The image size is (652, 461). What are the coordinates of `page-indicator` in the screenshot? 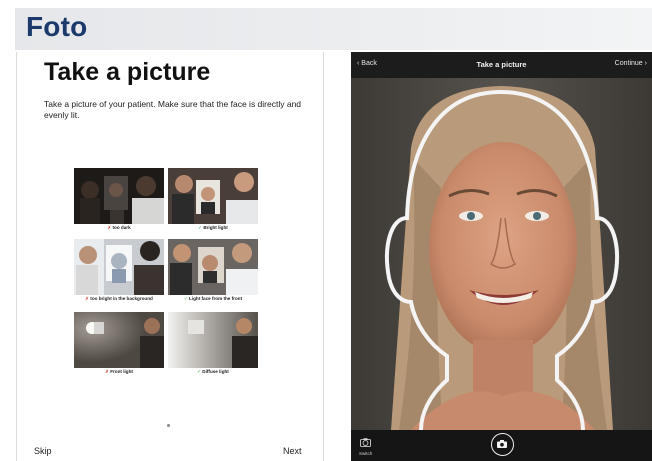 It's located at (168, 425).